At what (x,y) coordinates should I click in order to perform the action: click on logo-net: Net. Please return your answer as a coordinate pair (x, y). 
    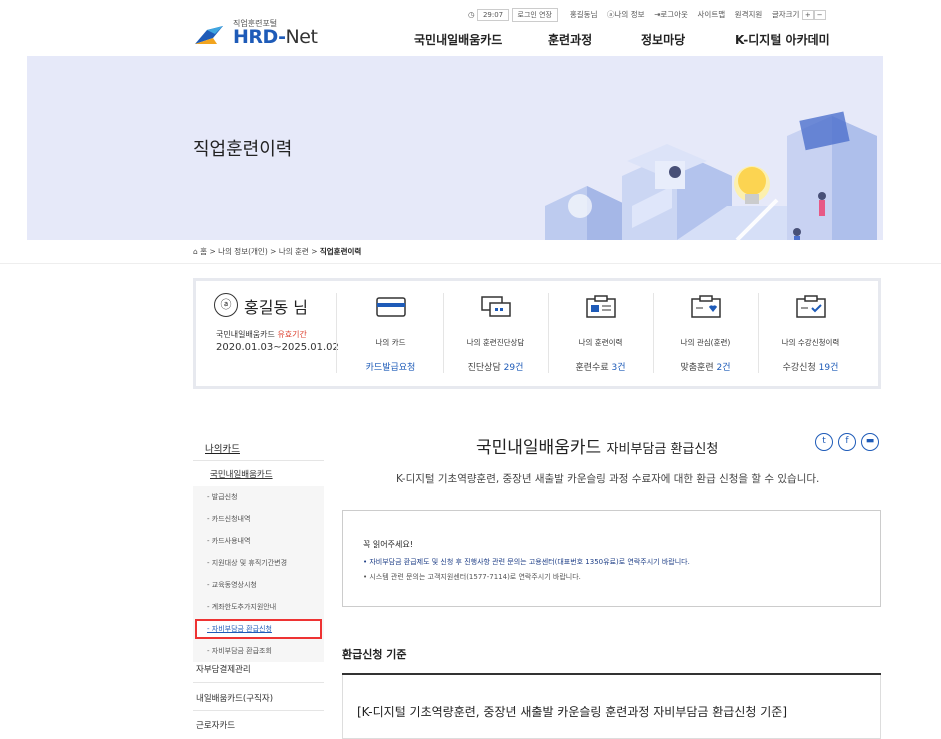
    Looking at the image, I should click on (301, 37).